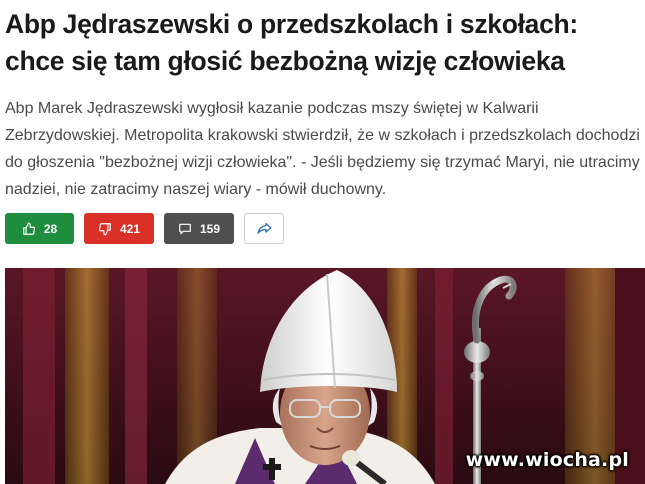 The image size is (645, 484). Describe the element at coordinates (50, 228) in the screenshot. I see `like-count: 28` at that location.